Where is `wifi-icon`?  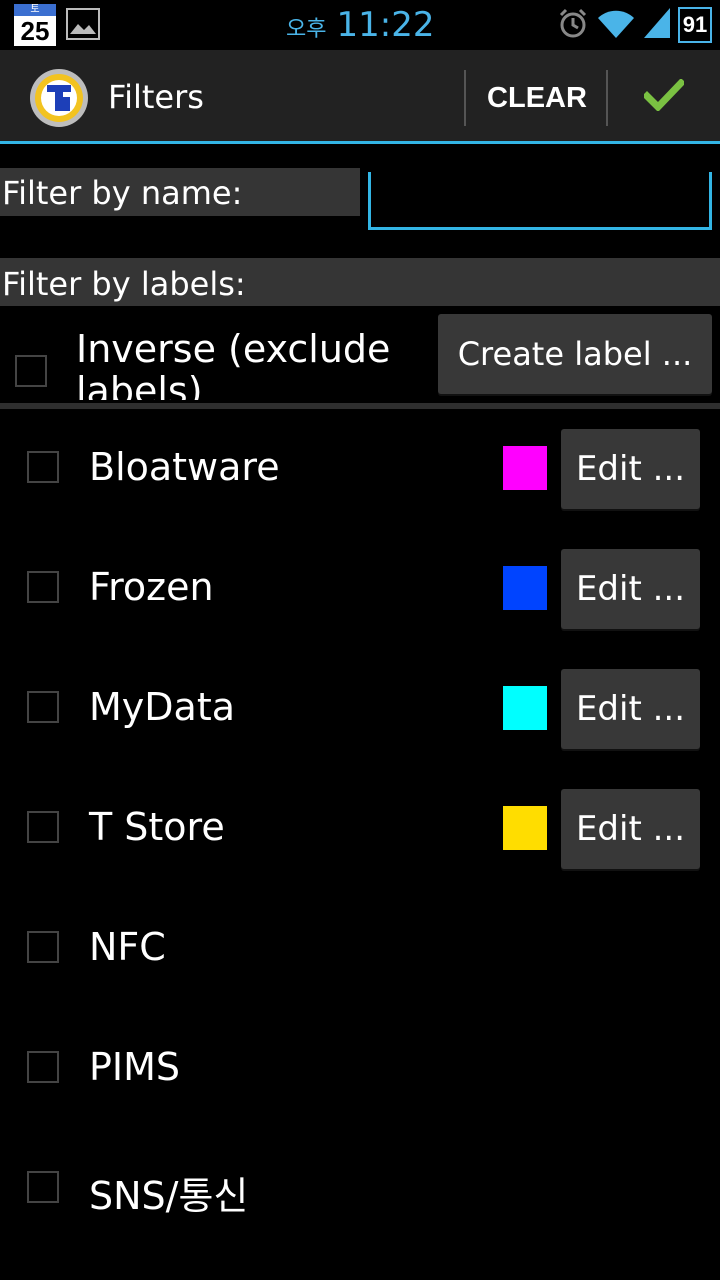 wifi-icon is located at coordinates (616, 25).